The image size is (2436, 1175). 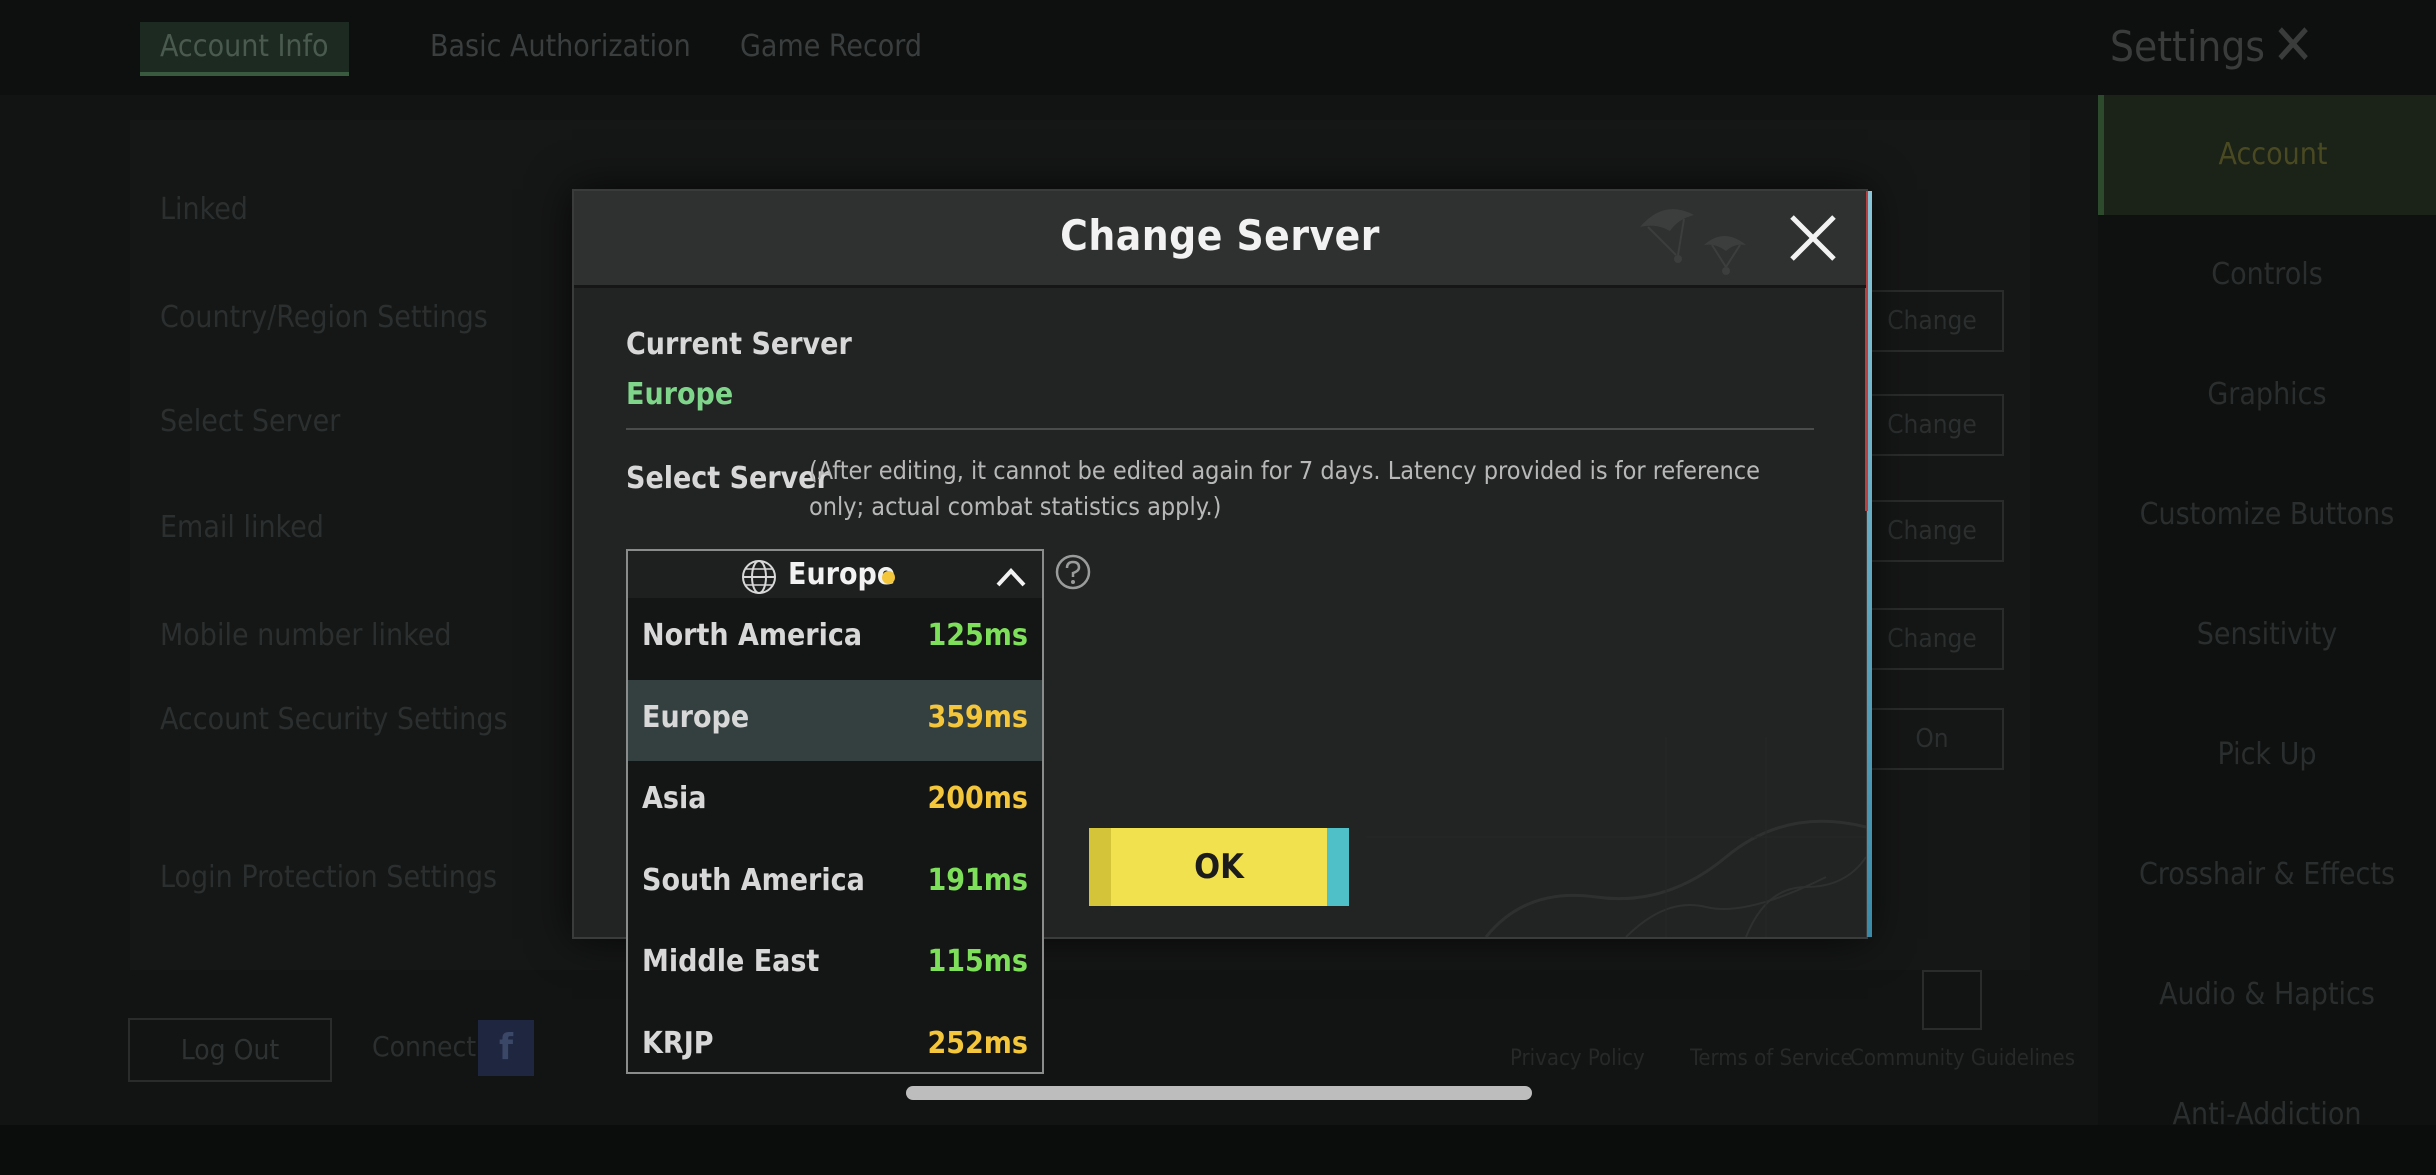 I want to click on row-linked: Linked, so click(x=204, y=209).